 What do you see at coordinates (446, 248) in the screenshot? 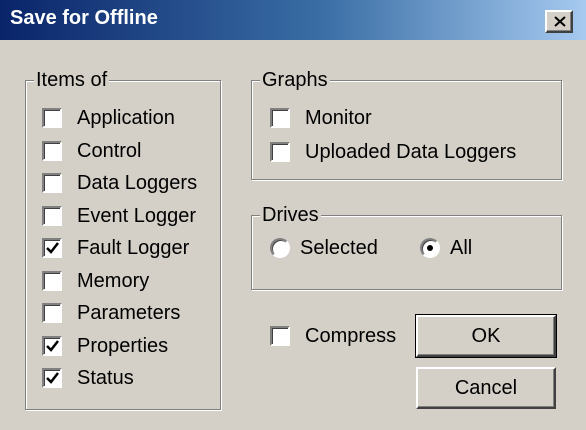
I see `radio-all: All` at bounding box center [446, 248].